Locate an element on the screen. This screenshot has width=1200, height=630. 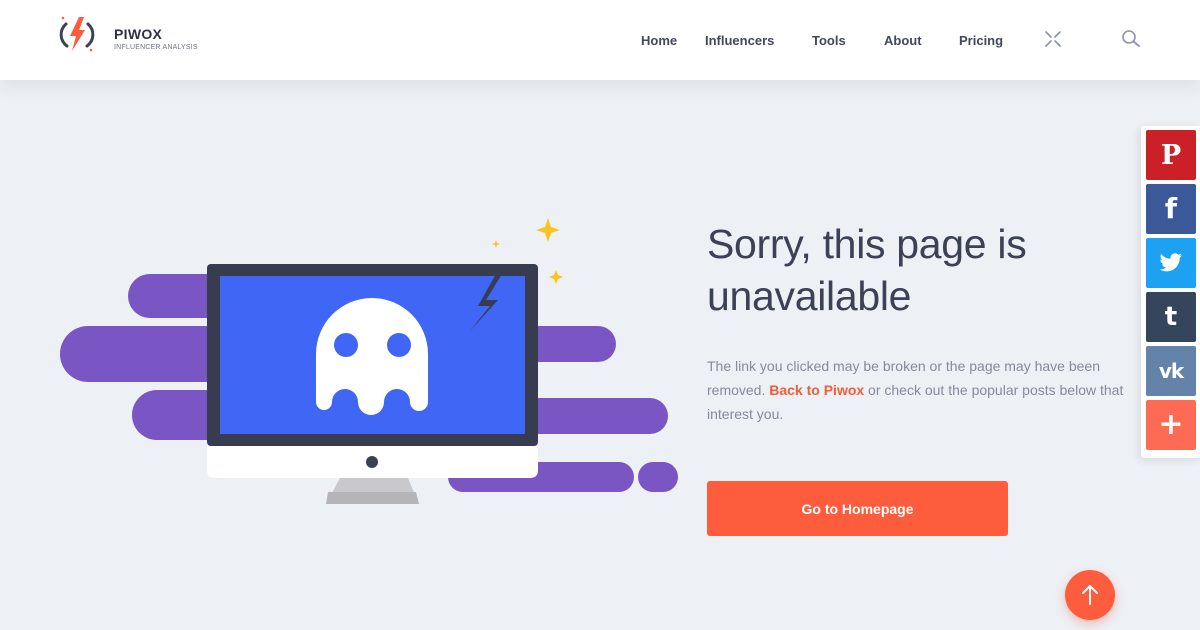
pinterest-share-button: P is located at coordinates (1171, 155).